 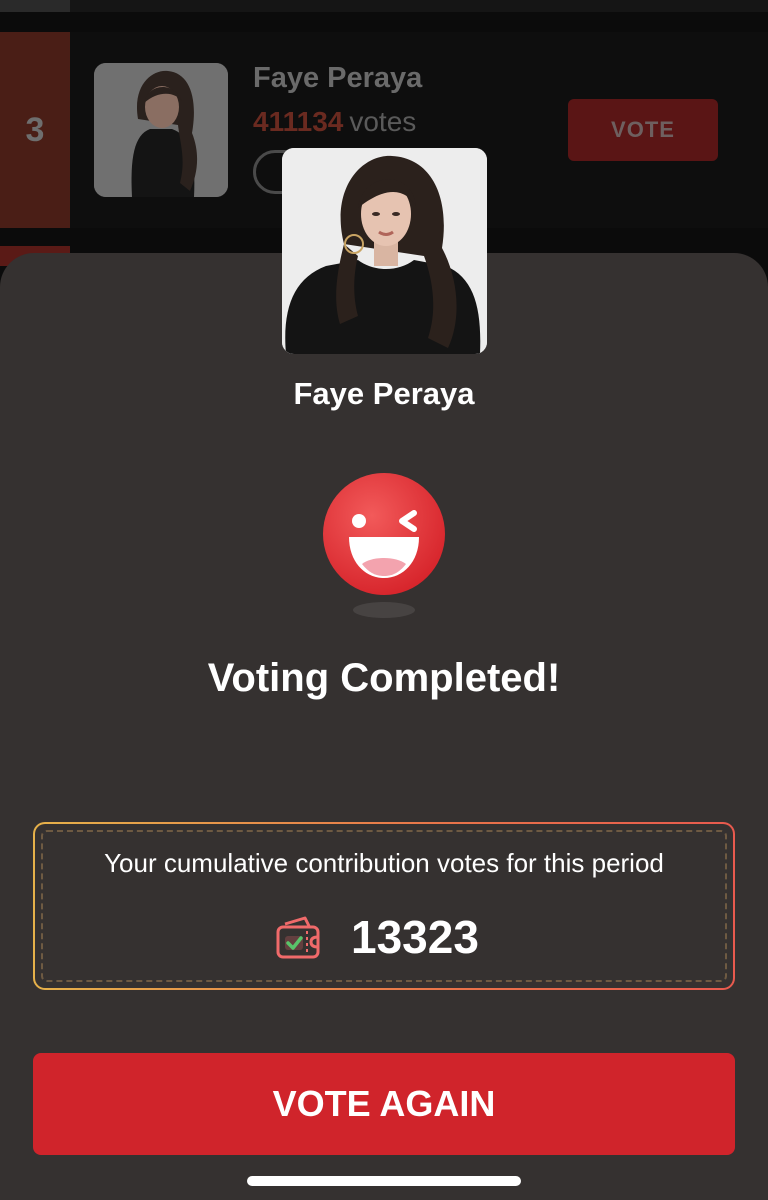 I want to click on home-indicator, so click(x=384, y=1181).